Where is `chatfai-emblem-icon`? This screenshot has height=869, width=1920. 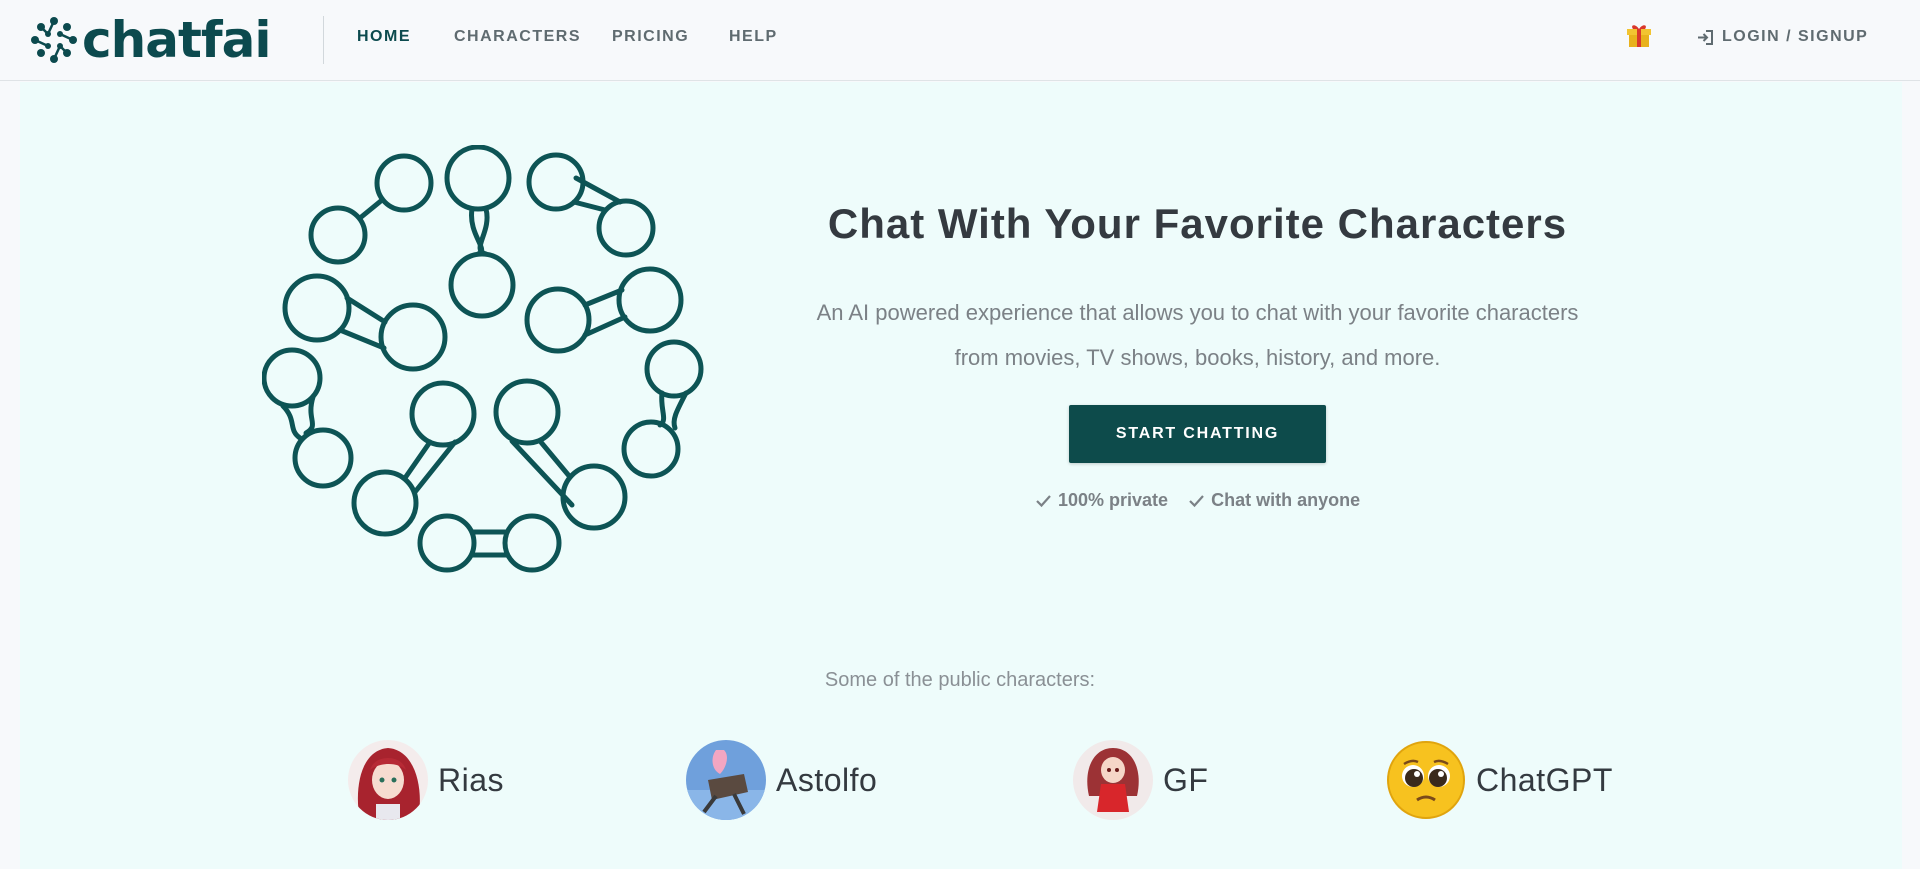
chatfai-emblem-icon is located at coordinates (483, 359).